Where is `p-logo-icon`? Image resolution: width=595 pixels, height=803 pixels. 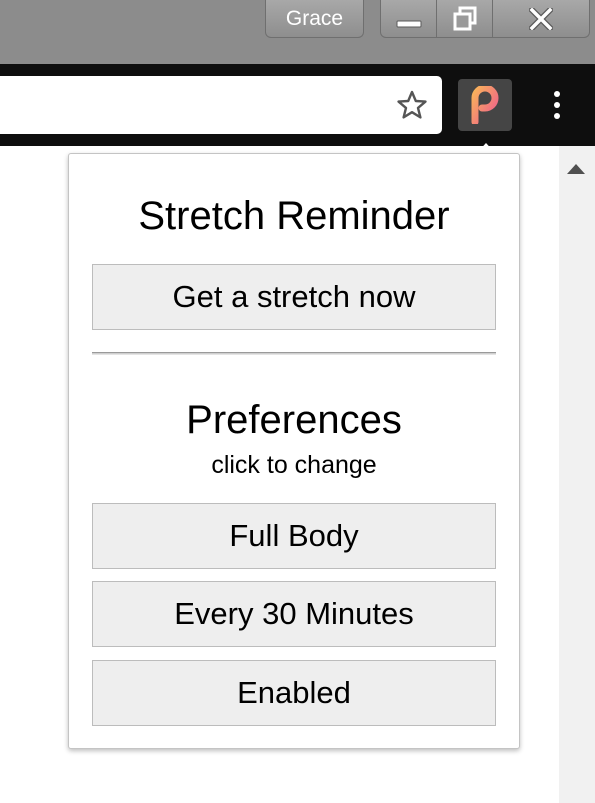
p-logo-icon is located at coordinates (485, 105).